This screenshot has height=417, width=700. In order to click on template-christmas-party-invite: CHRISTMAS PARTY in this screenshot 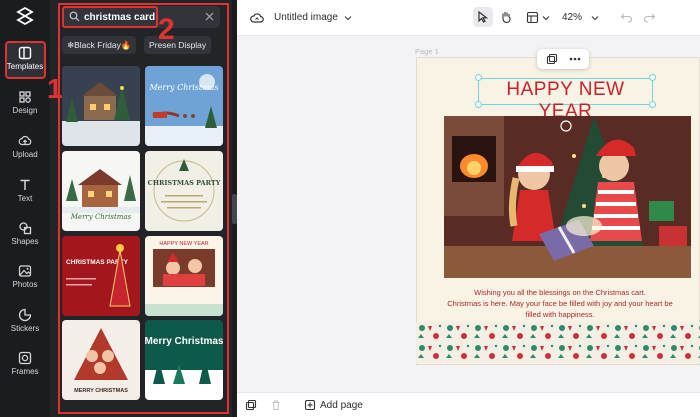, I will do `click(184, 191)`.